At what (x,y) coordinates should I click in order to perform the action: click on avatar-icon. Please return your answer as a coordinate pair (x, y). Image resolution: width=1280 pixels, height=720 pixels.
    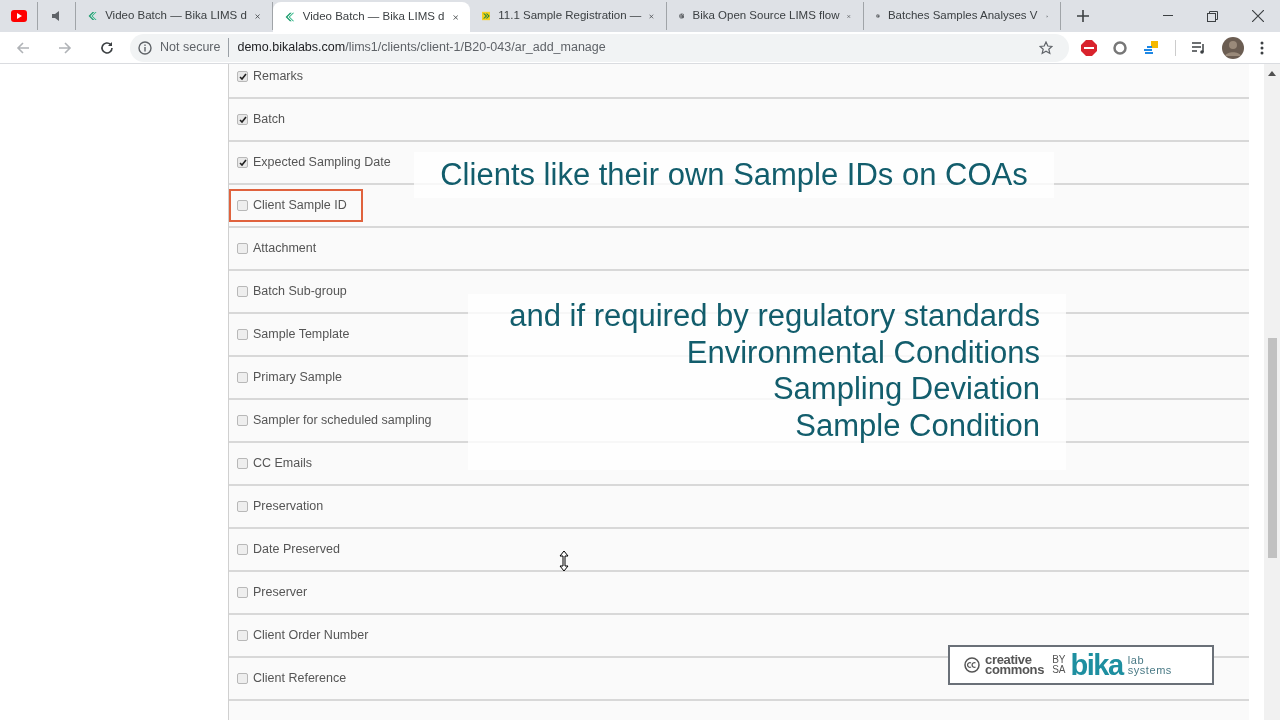
    Looking at the image, I should click on (1233, 47).